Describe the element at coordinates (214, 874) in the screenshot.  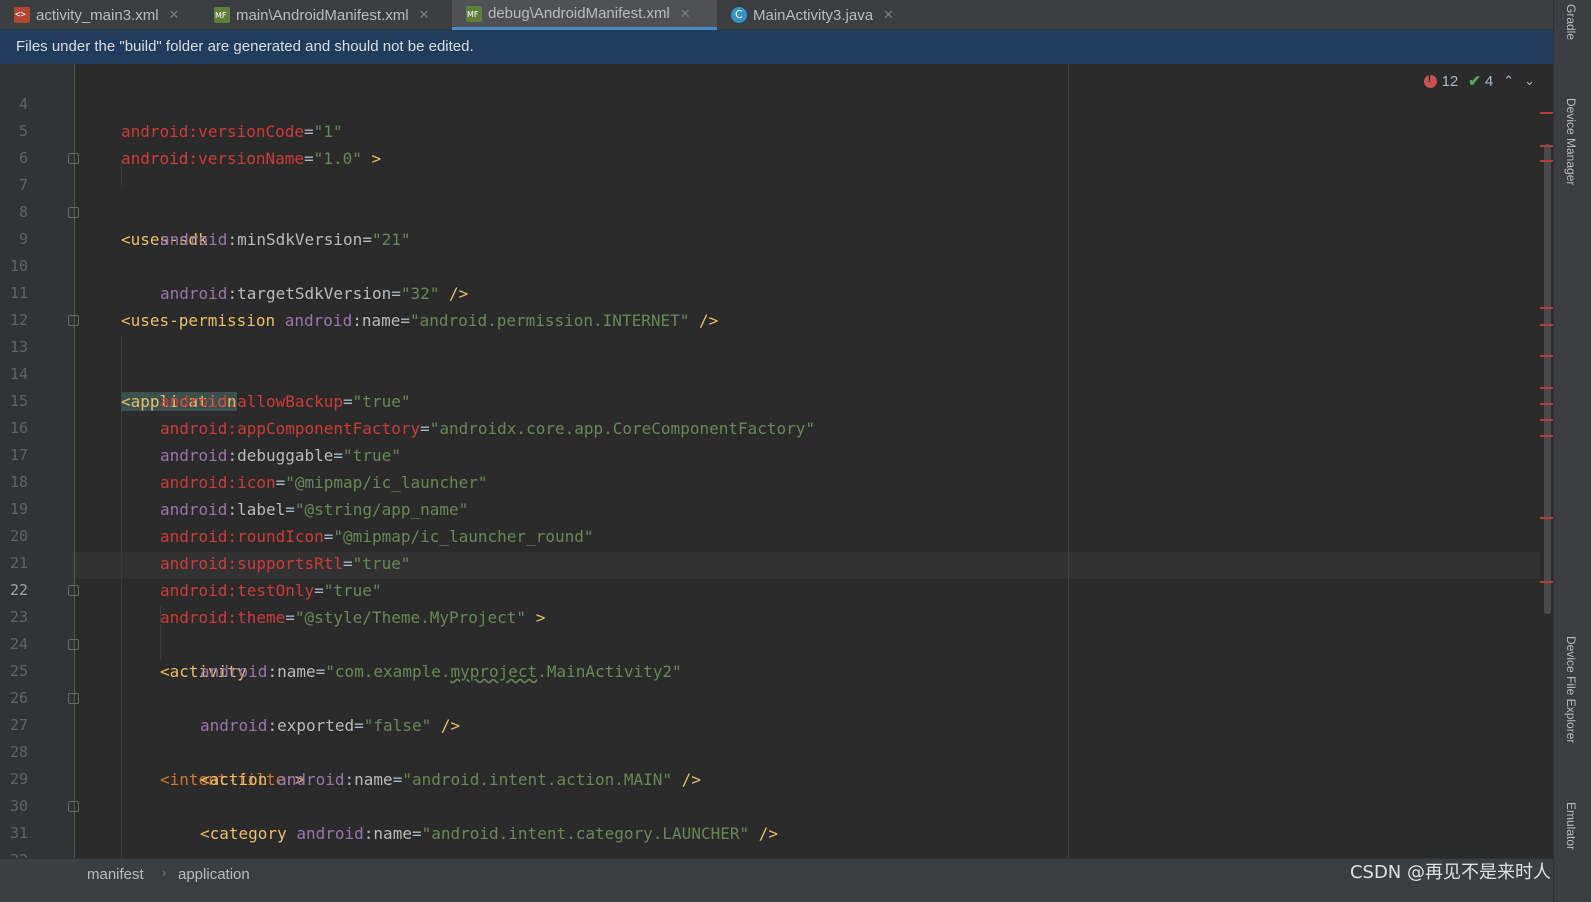
I see `breadcrumb-application: application` at that location.